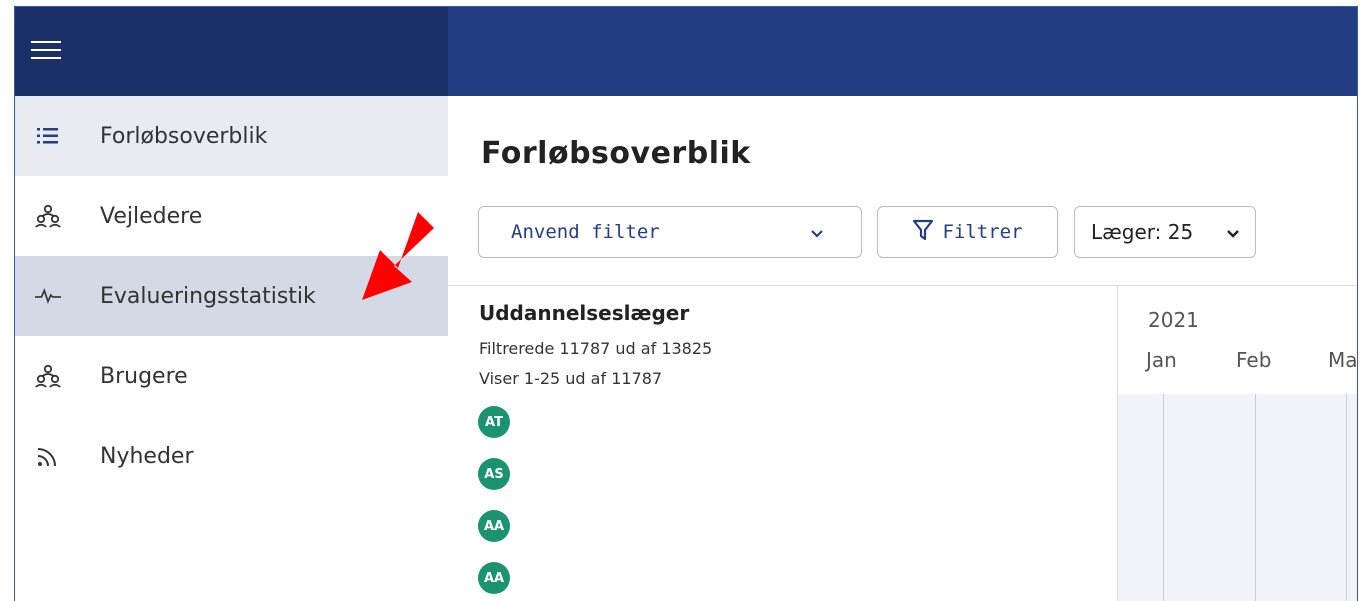 The height and width of the screenshot is (601, 1370). Describe the element at coordinates (1254, 360) in the screenshot. I see `timeline-month: Feb` at that location.